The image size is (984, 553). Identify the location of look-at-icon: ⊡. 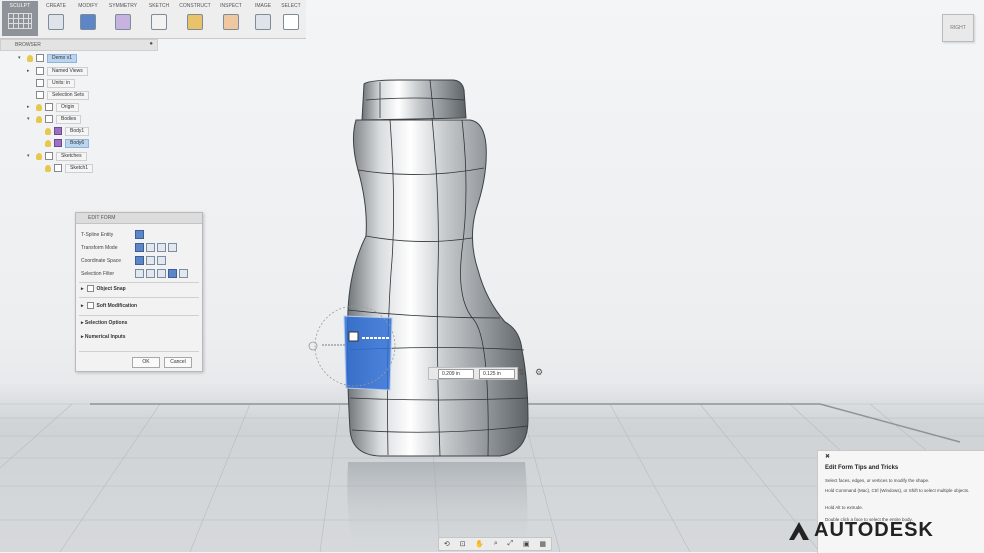
(463, 544).